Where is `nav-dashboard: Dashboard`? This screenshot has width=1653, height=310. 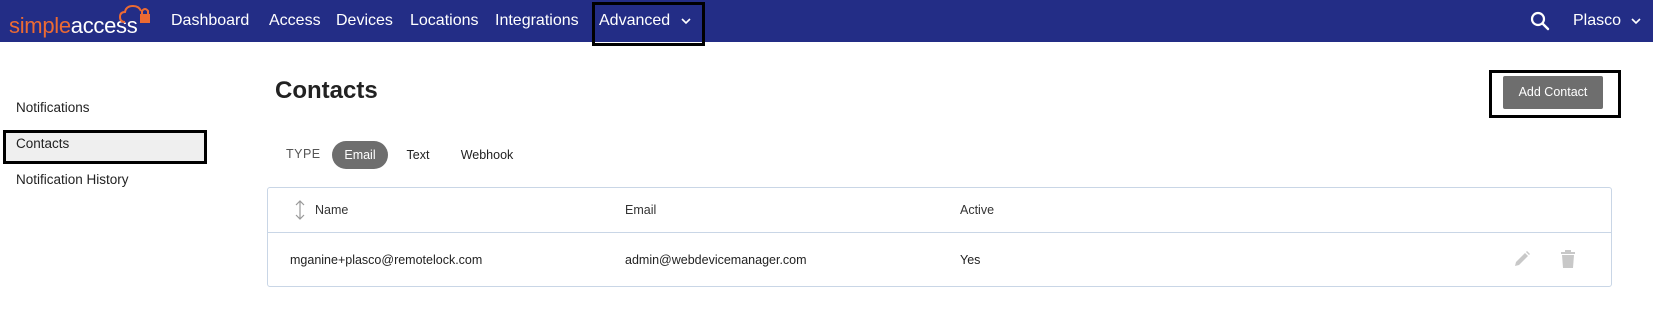
nav-dashboard: Dashboard is located at coordinates (210, 21).